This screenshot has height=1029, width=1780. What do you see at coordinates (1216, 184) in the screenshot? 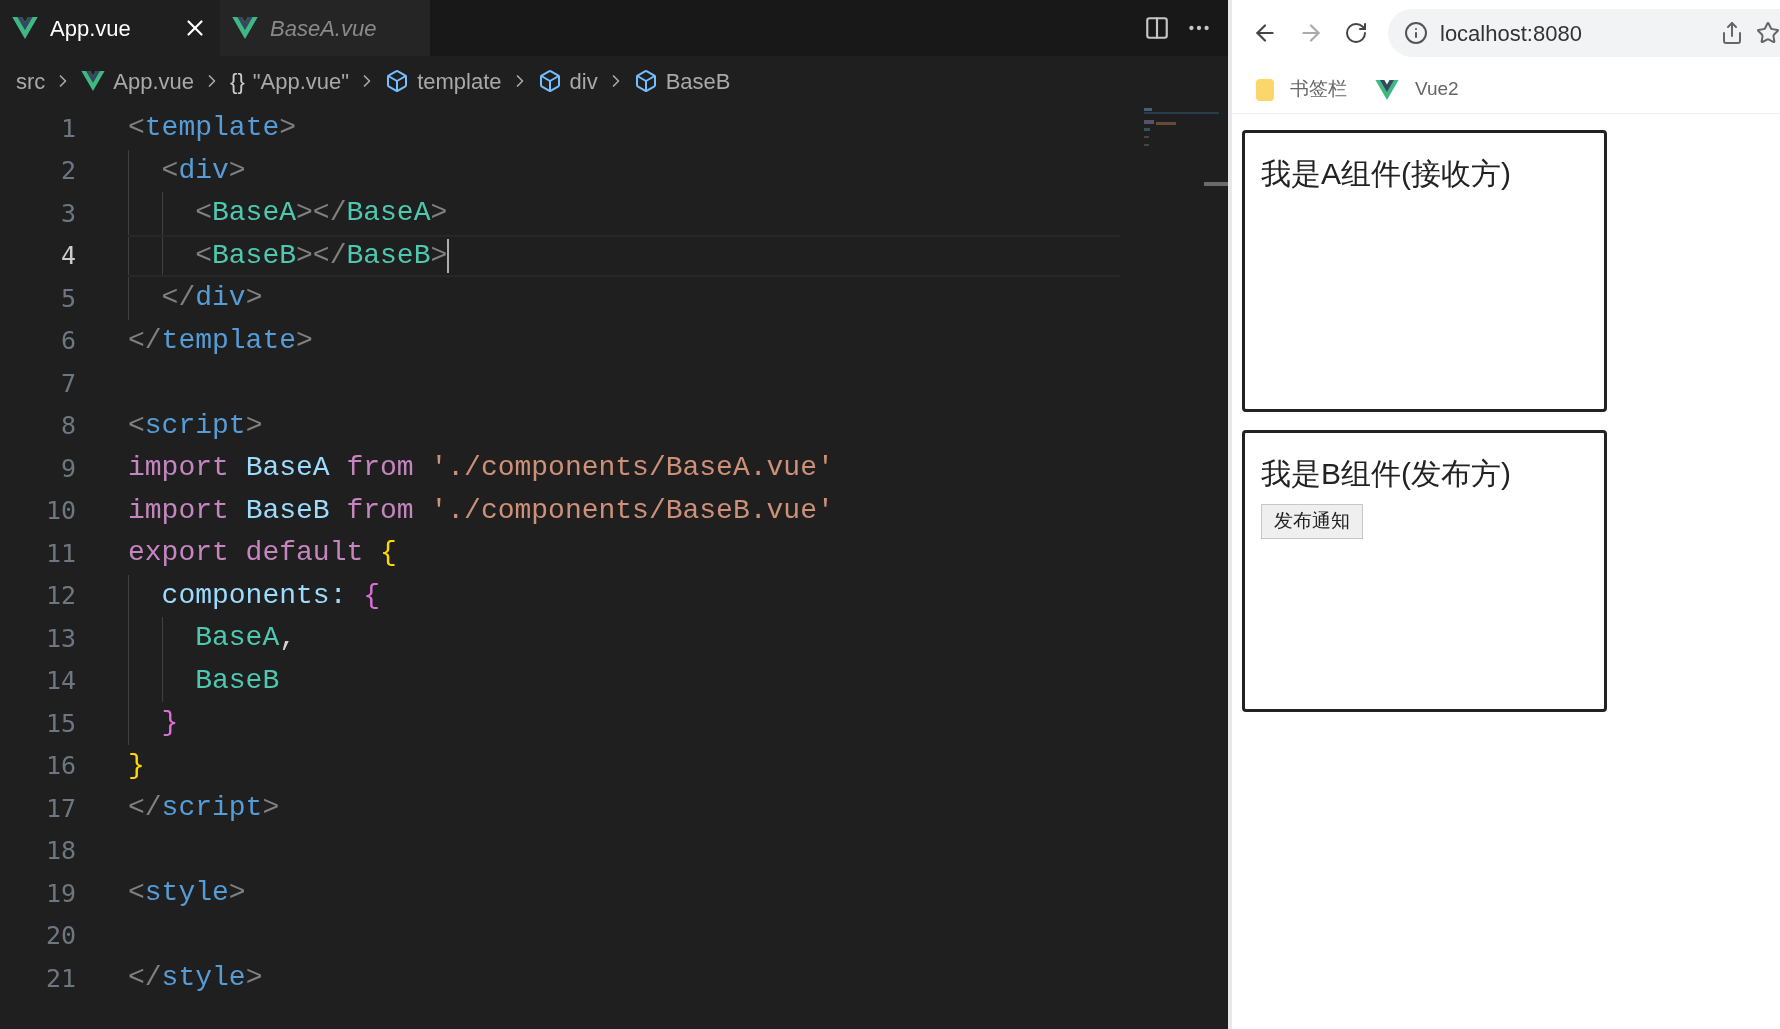
I see `scrollbar-thumb` at bounding box center [1216, 184].